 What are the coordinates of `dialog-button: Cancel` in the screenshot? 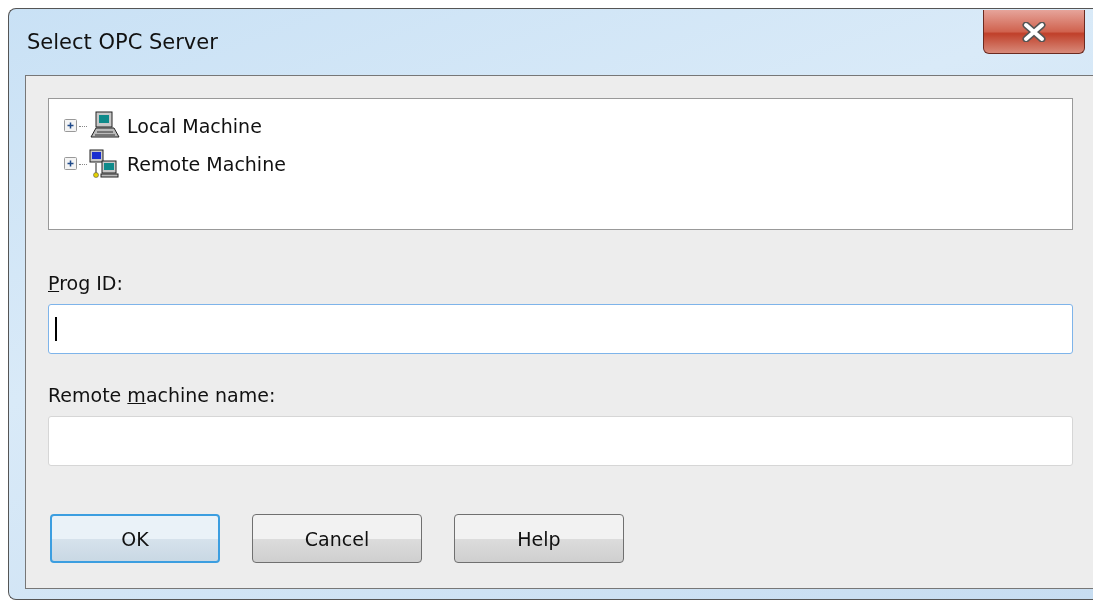 It's located at (337, 538).